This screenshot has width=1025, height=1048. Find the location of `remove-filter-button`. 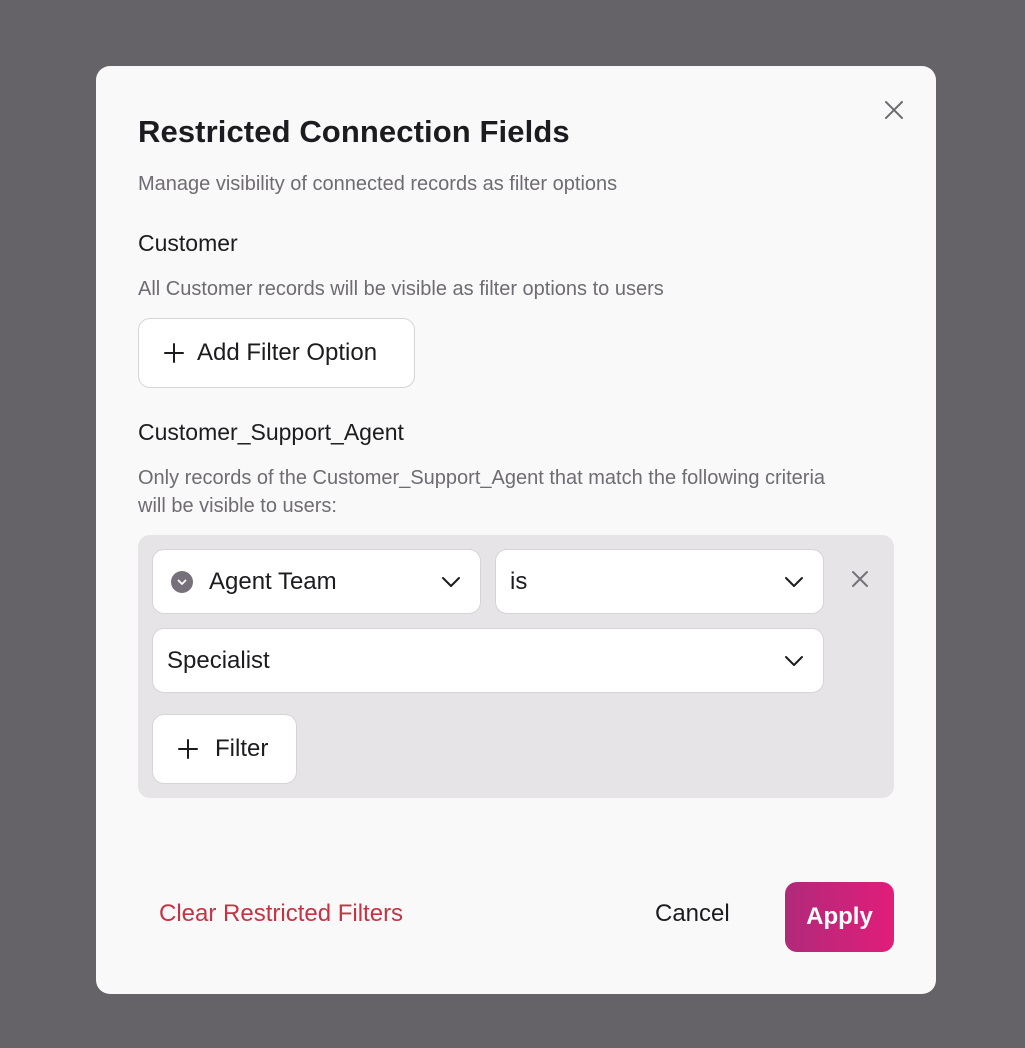

remove-filter-button is located at coordinates (860, 579).